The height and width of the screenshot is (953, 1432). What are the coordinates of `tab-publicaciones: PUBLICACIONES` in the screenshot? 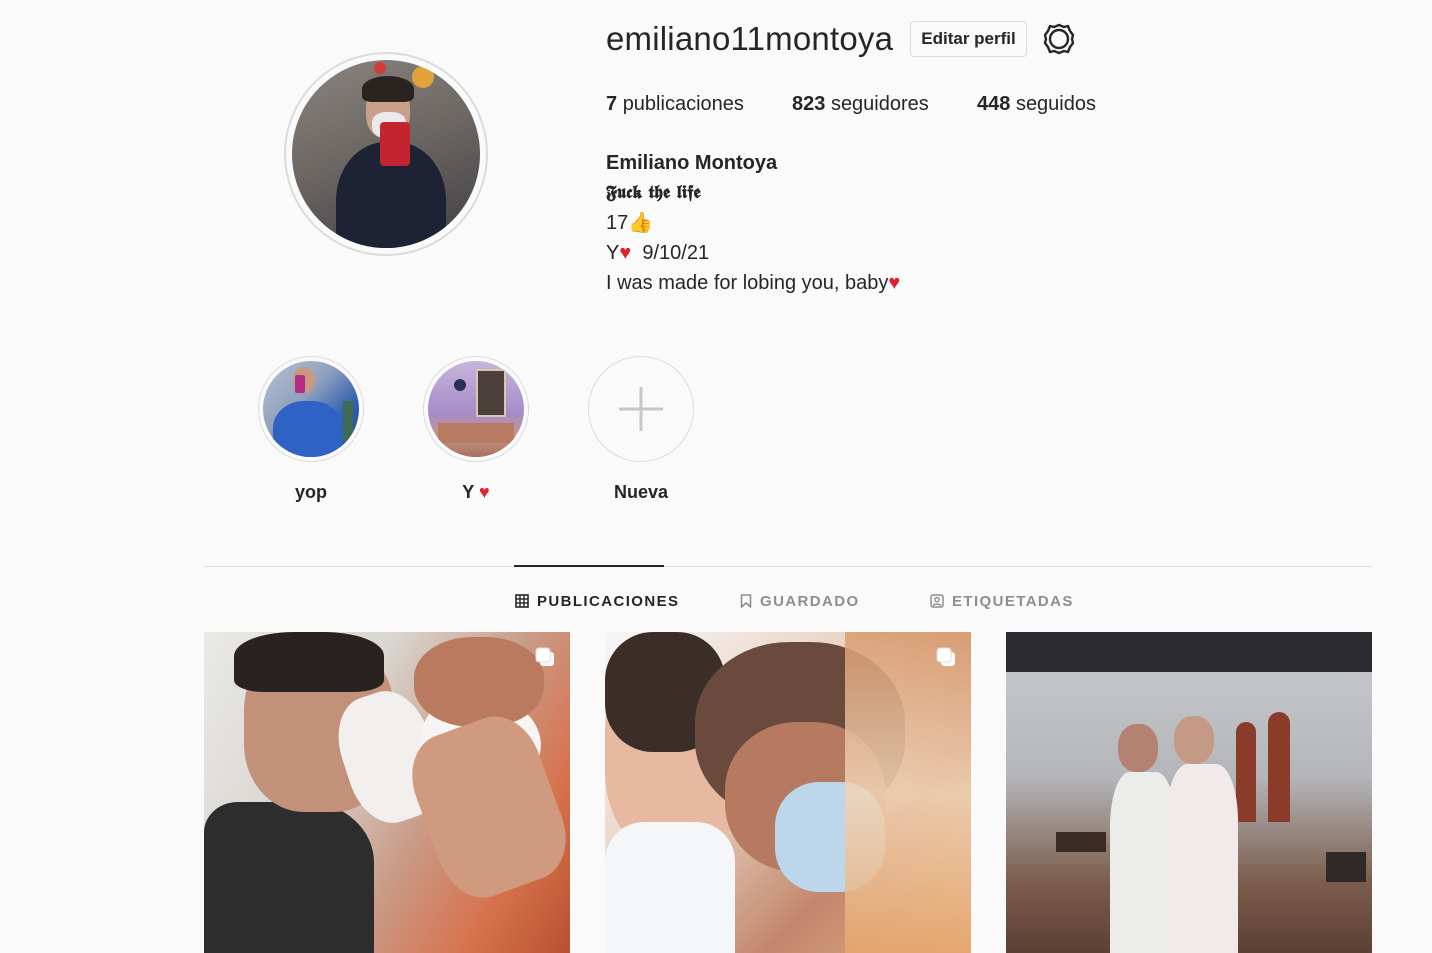 It's located at (597, 601).